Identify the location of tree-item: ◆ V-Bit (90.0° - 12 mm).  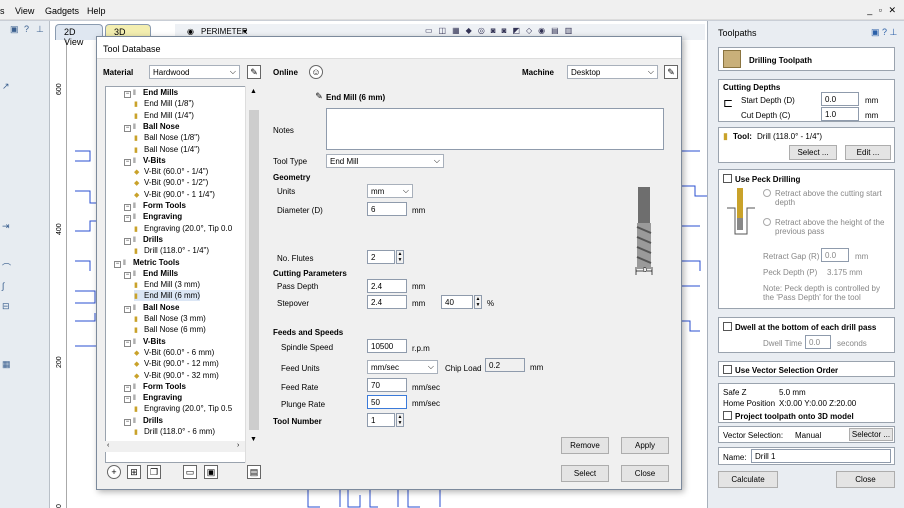
(176, 363).